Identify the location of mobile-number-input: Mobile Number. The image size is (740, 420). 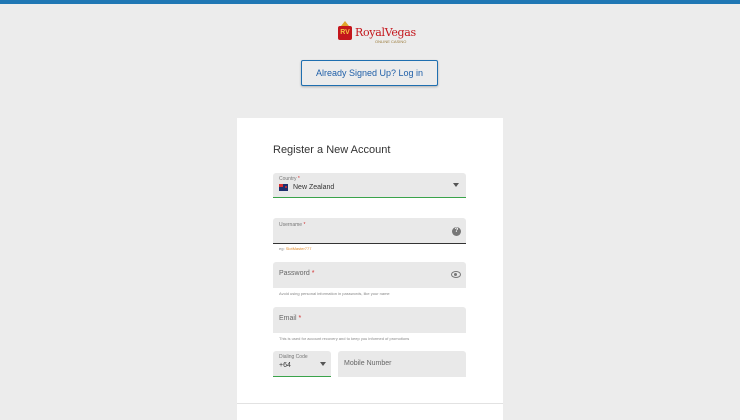
(402, 364).